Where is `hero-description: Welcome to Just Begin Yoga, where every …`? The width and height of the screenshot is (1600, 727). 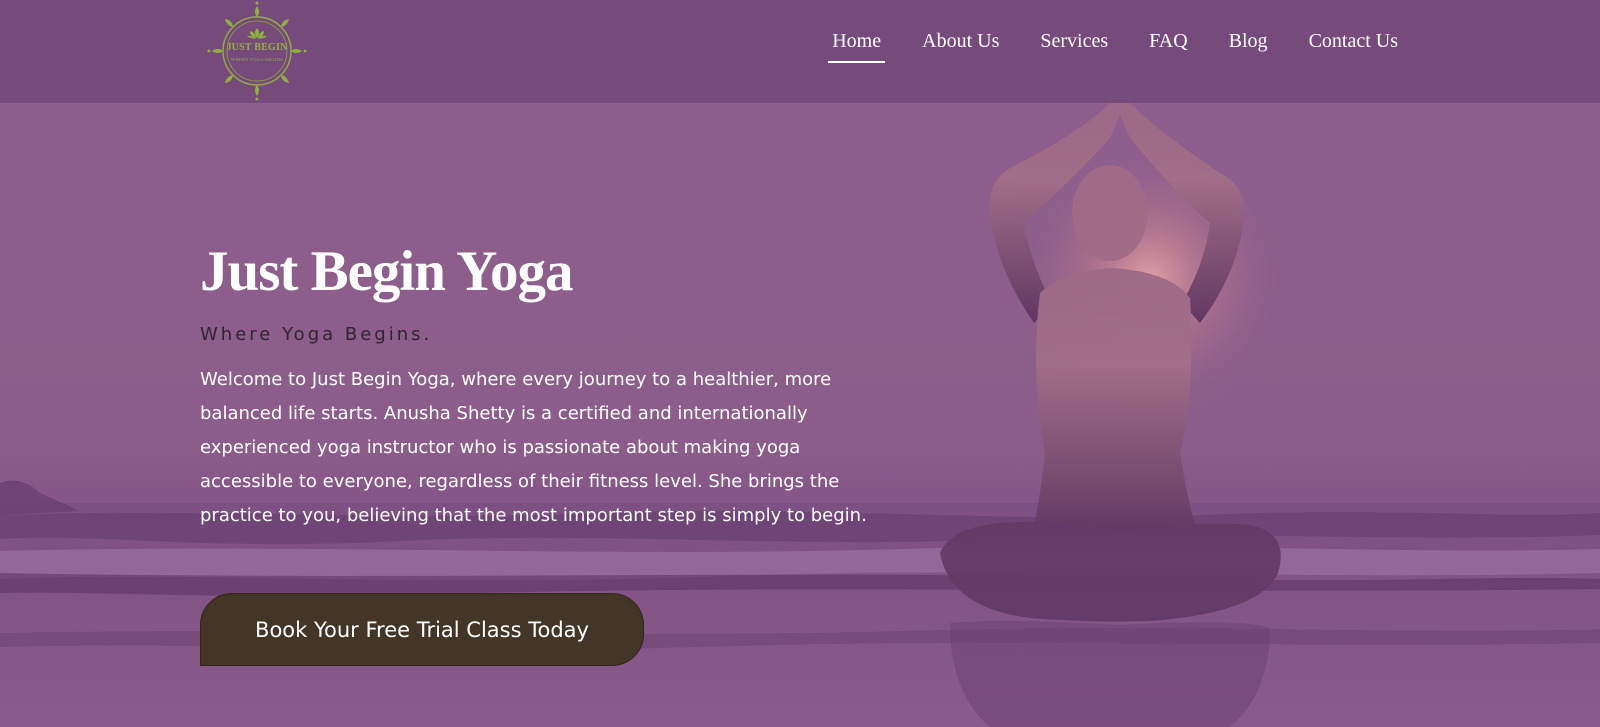
hero-description: Welcome to Just Begin Yoga, where every … is located at coordinates (533, 447).